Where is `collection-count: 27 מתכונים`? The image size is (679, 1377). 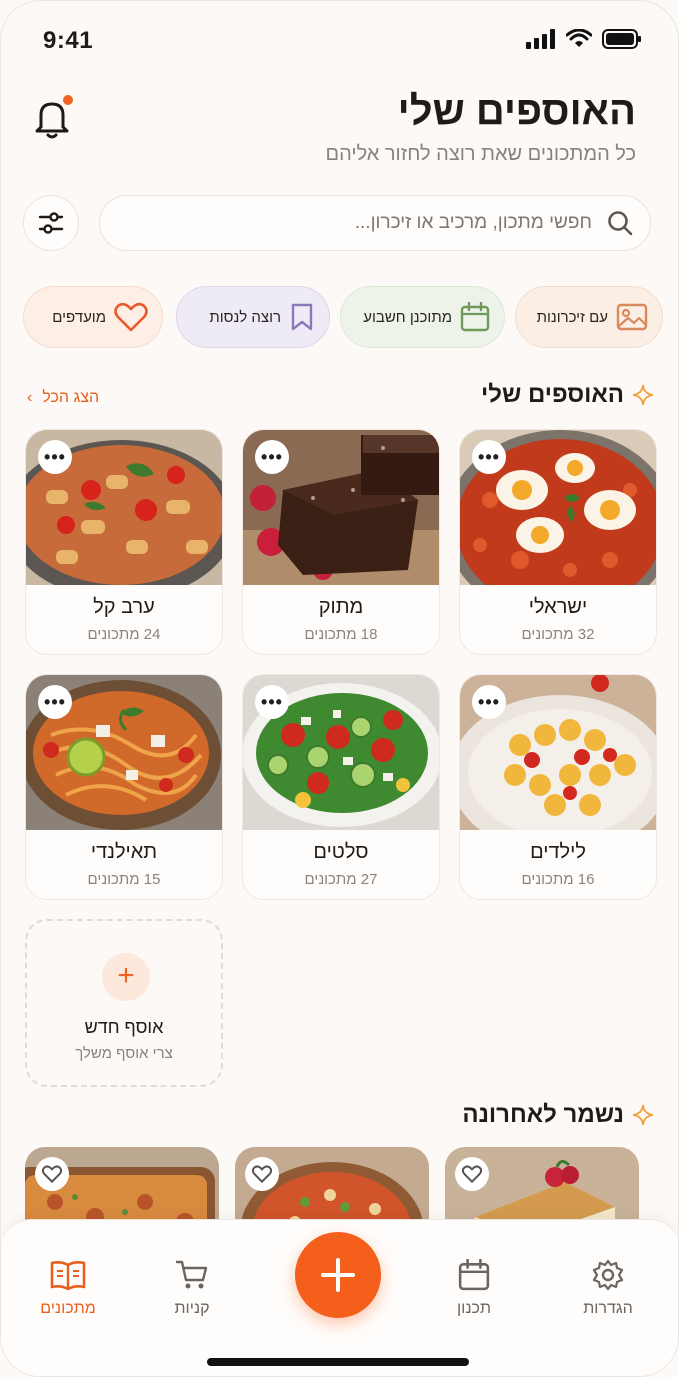
collection-count: 27 מתכונים is located at coordinates (341, 879).